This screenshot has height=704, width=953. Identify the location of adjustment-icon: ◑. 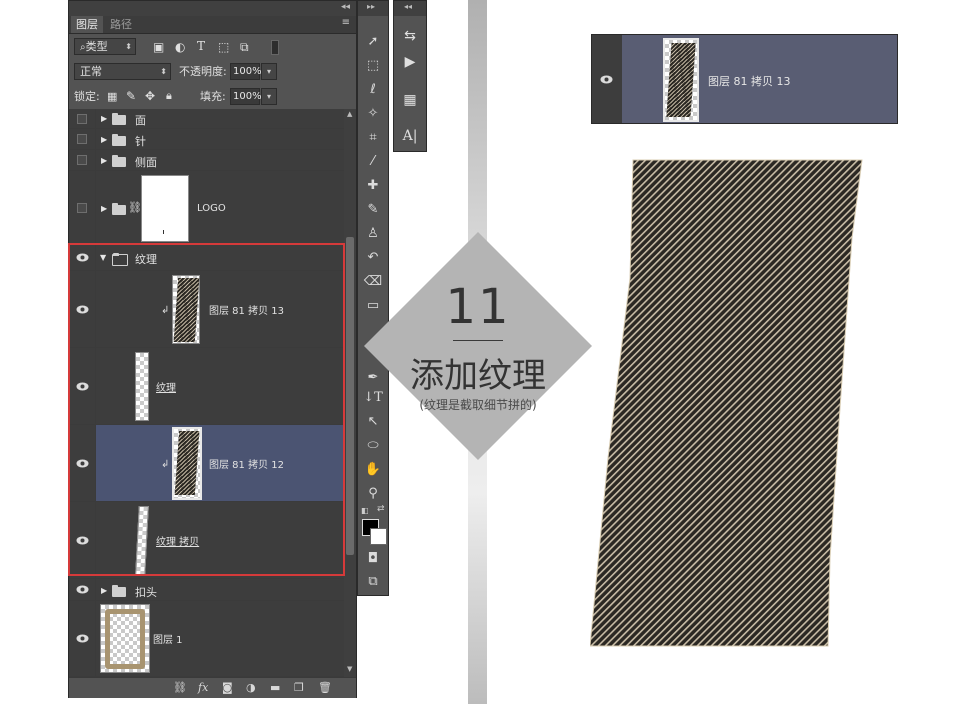
(251, 687).